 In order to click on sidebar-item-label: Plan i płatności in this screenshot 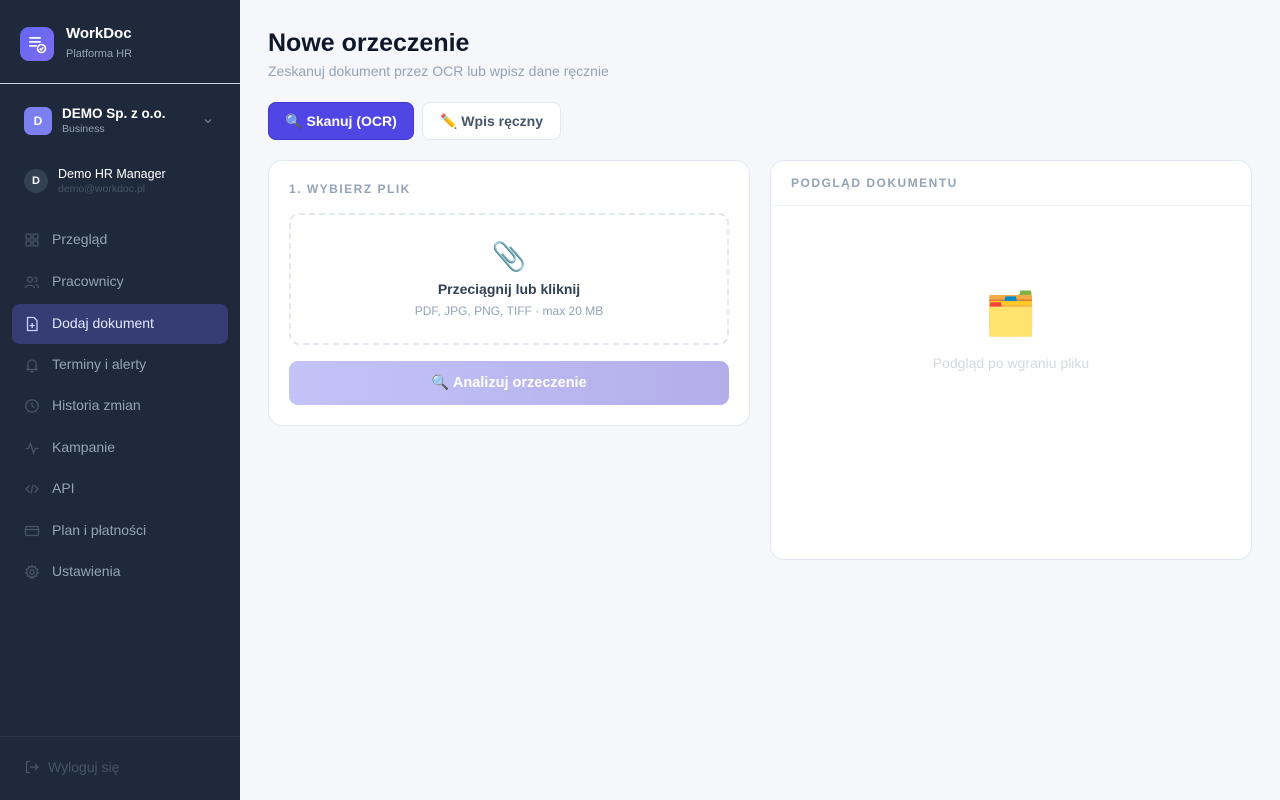, I will do `click(99, 530)`.